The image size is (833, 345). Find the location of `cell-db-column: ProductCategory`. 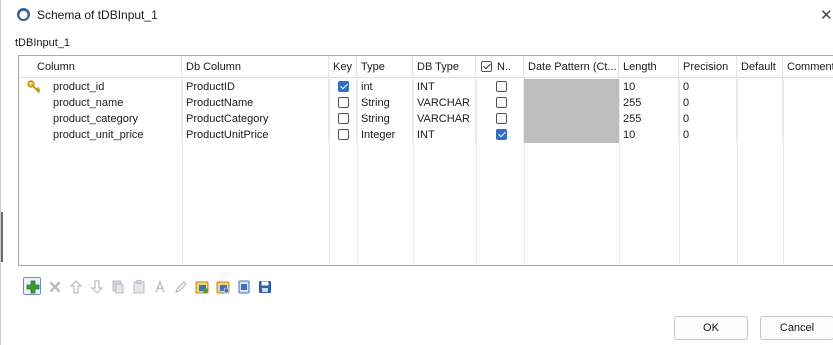

cell-db-column: ProductCategory is located at coordinates (255, 119).